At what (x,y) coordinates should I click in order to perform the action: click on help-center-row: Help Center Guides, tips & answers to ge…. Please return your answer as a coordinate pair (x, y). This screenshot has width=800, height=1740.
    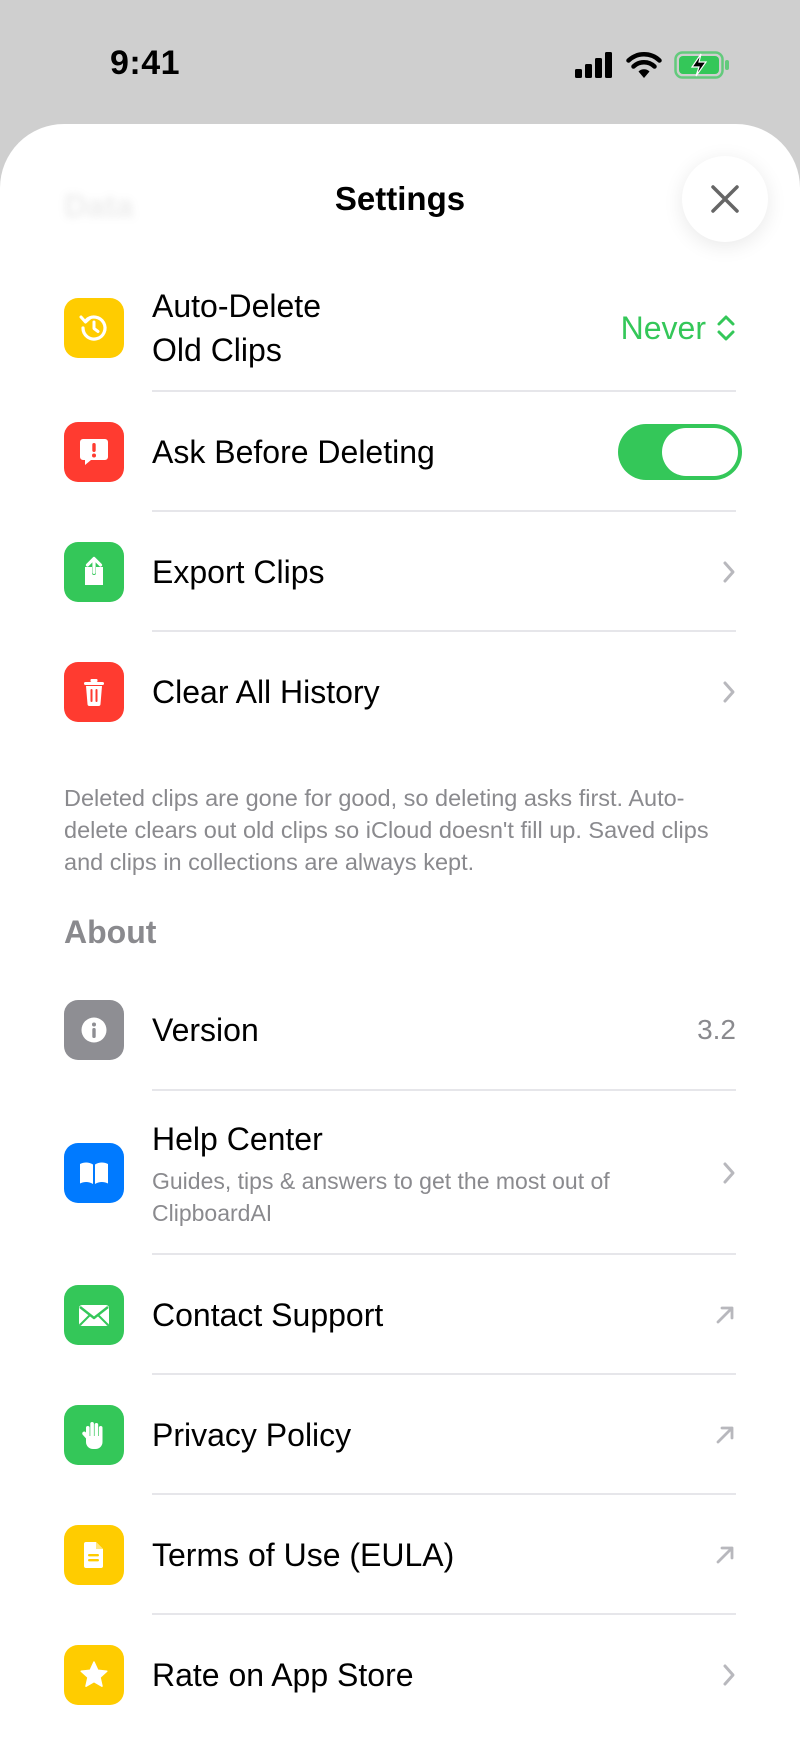
    Looking at the image, I should click on (400, 1173).